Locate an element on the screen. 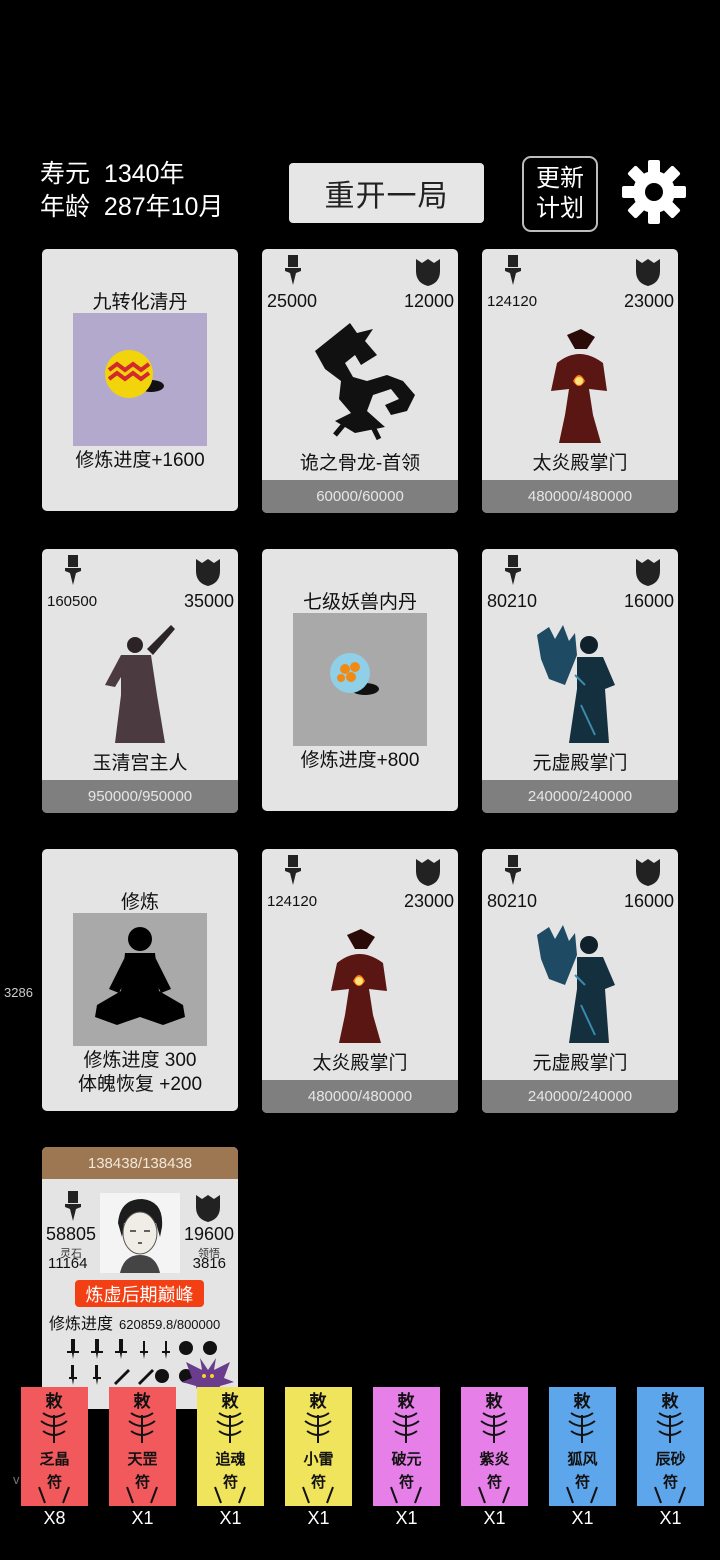 This screenshot has height=1560, width=720. enemy-card-fire-master-2: 124120 23000 太炎殿掌门 480000/480000 is located at coordinates (360, 981).